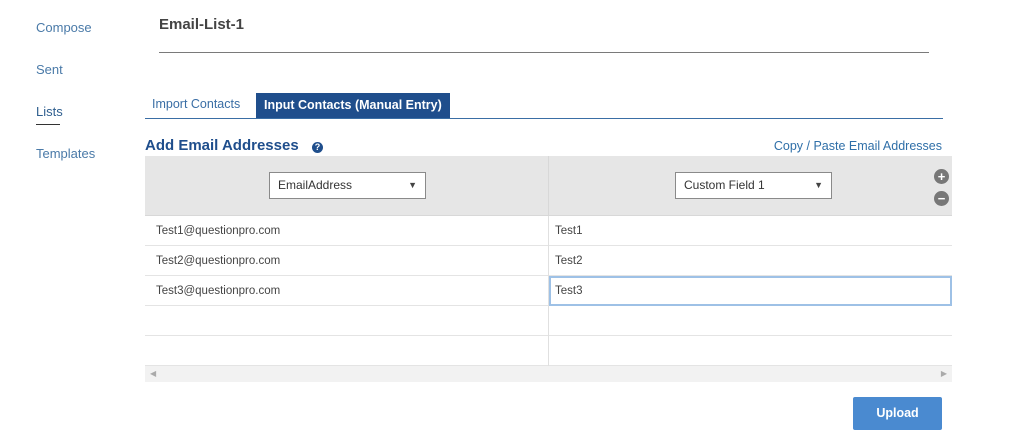  I want to click on help-icon: ?, so click(317, 147).